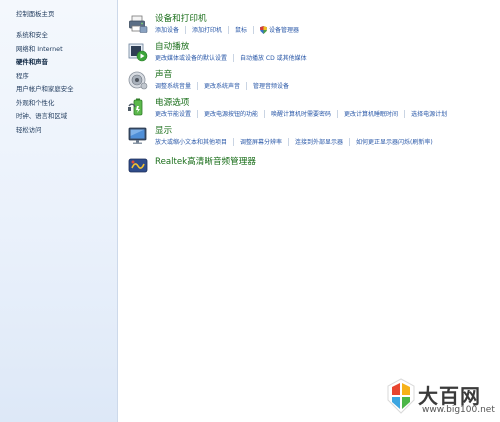  What do you see at coordinates (45, 36) in the screenshot?
I see `sidebar-item-system-security: 系统和安全` at bounding box center [45, 36].